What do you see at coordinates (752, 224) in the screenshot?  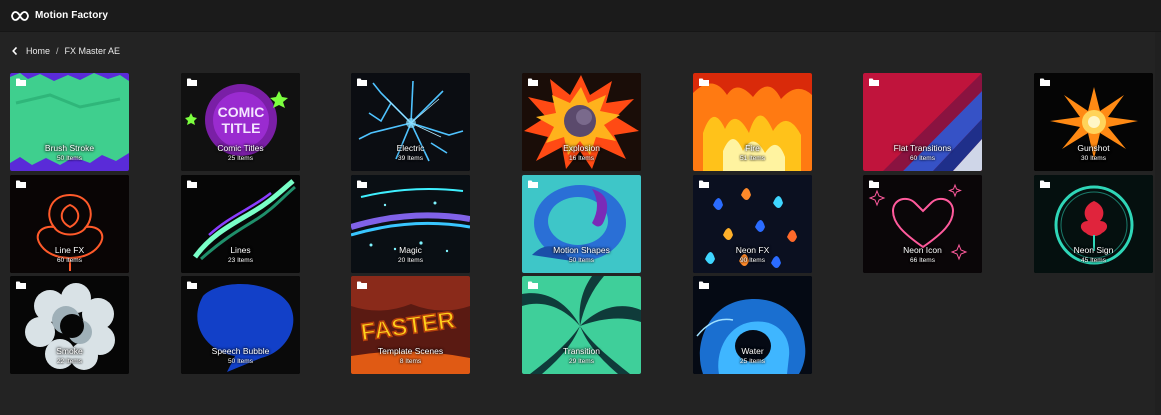 I see `folder-tile-neon-fx: Neon FX 90 Items` at bounding box center [752, 224].